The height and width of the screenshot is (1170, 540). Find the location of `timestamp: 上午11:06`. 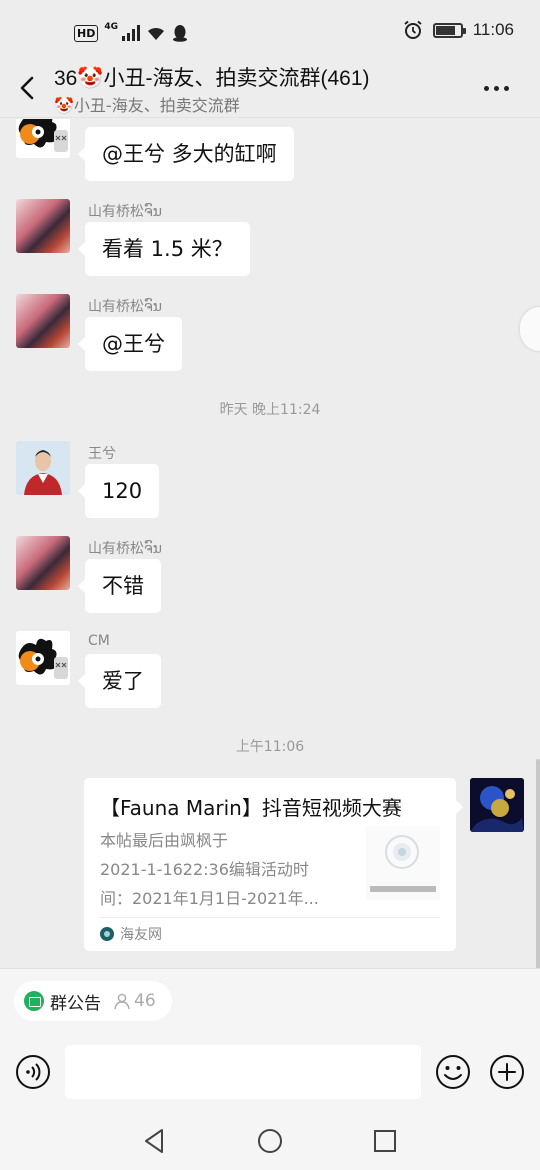

timestamp: 上午11:06 is located at coordinates (270, 747).